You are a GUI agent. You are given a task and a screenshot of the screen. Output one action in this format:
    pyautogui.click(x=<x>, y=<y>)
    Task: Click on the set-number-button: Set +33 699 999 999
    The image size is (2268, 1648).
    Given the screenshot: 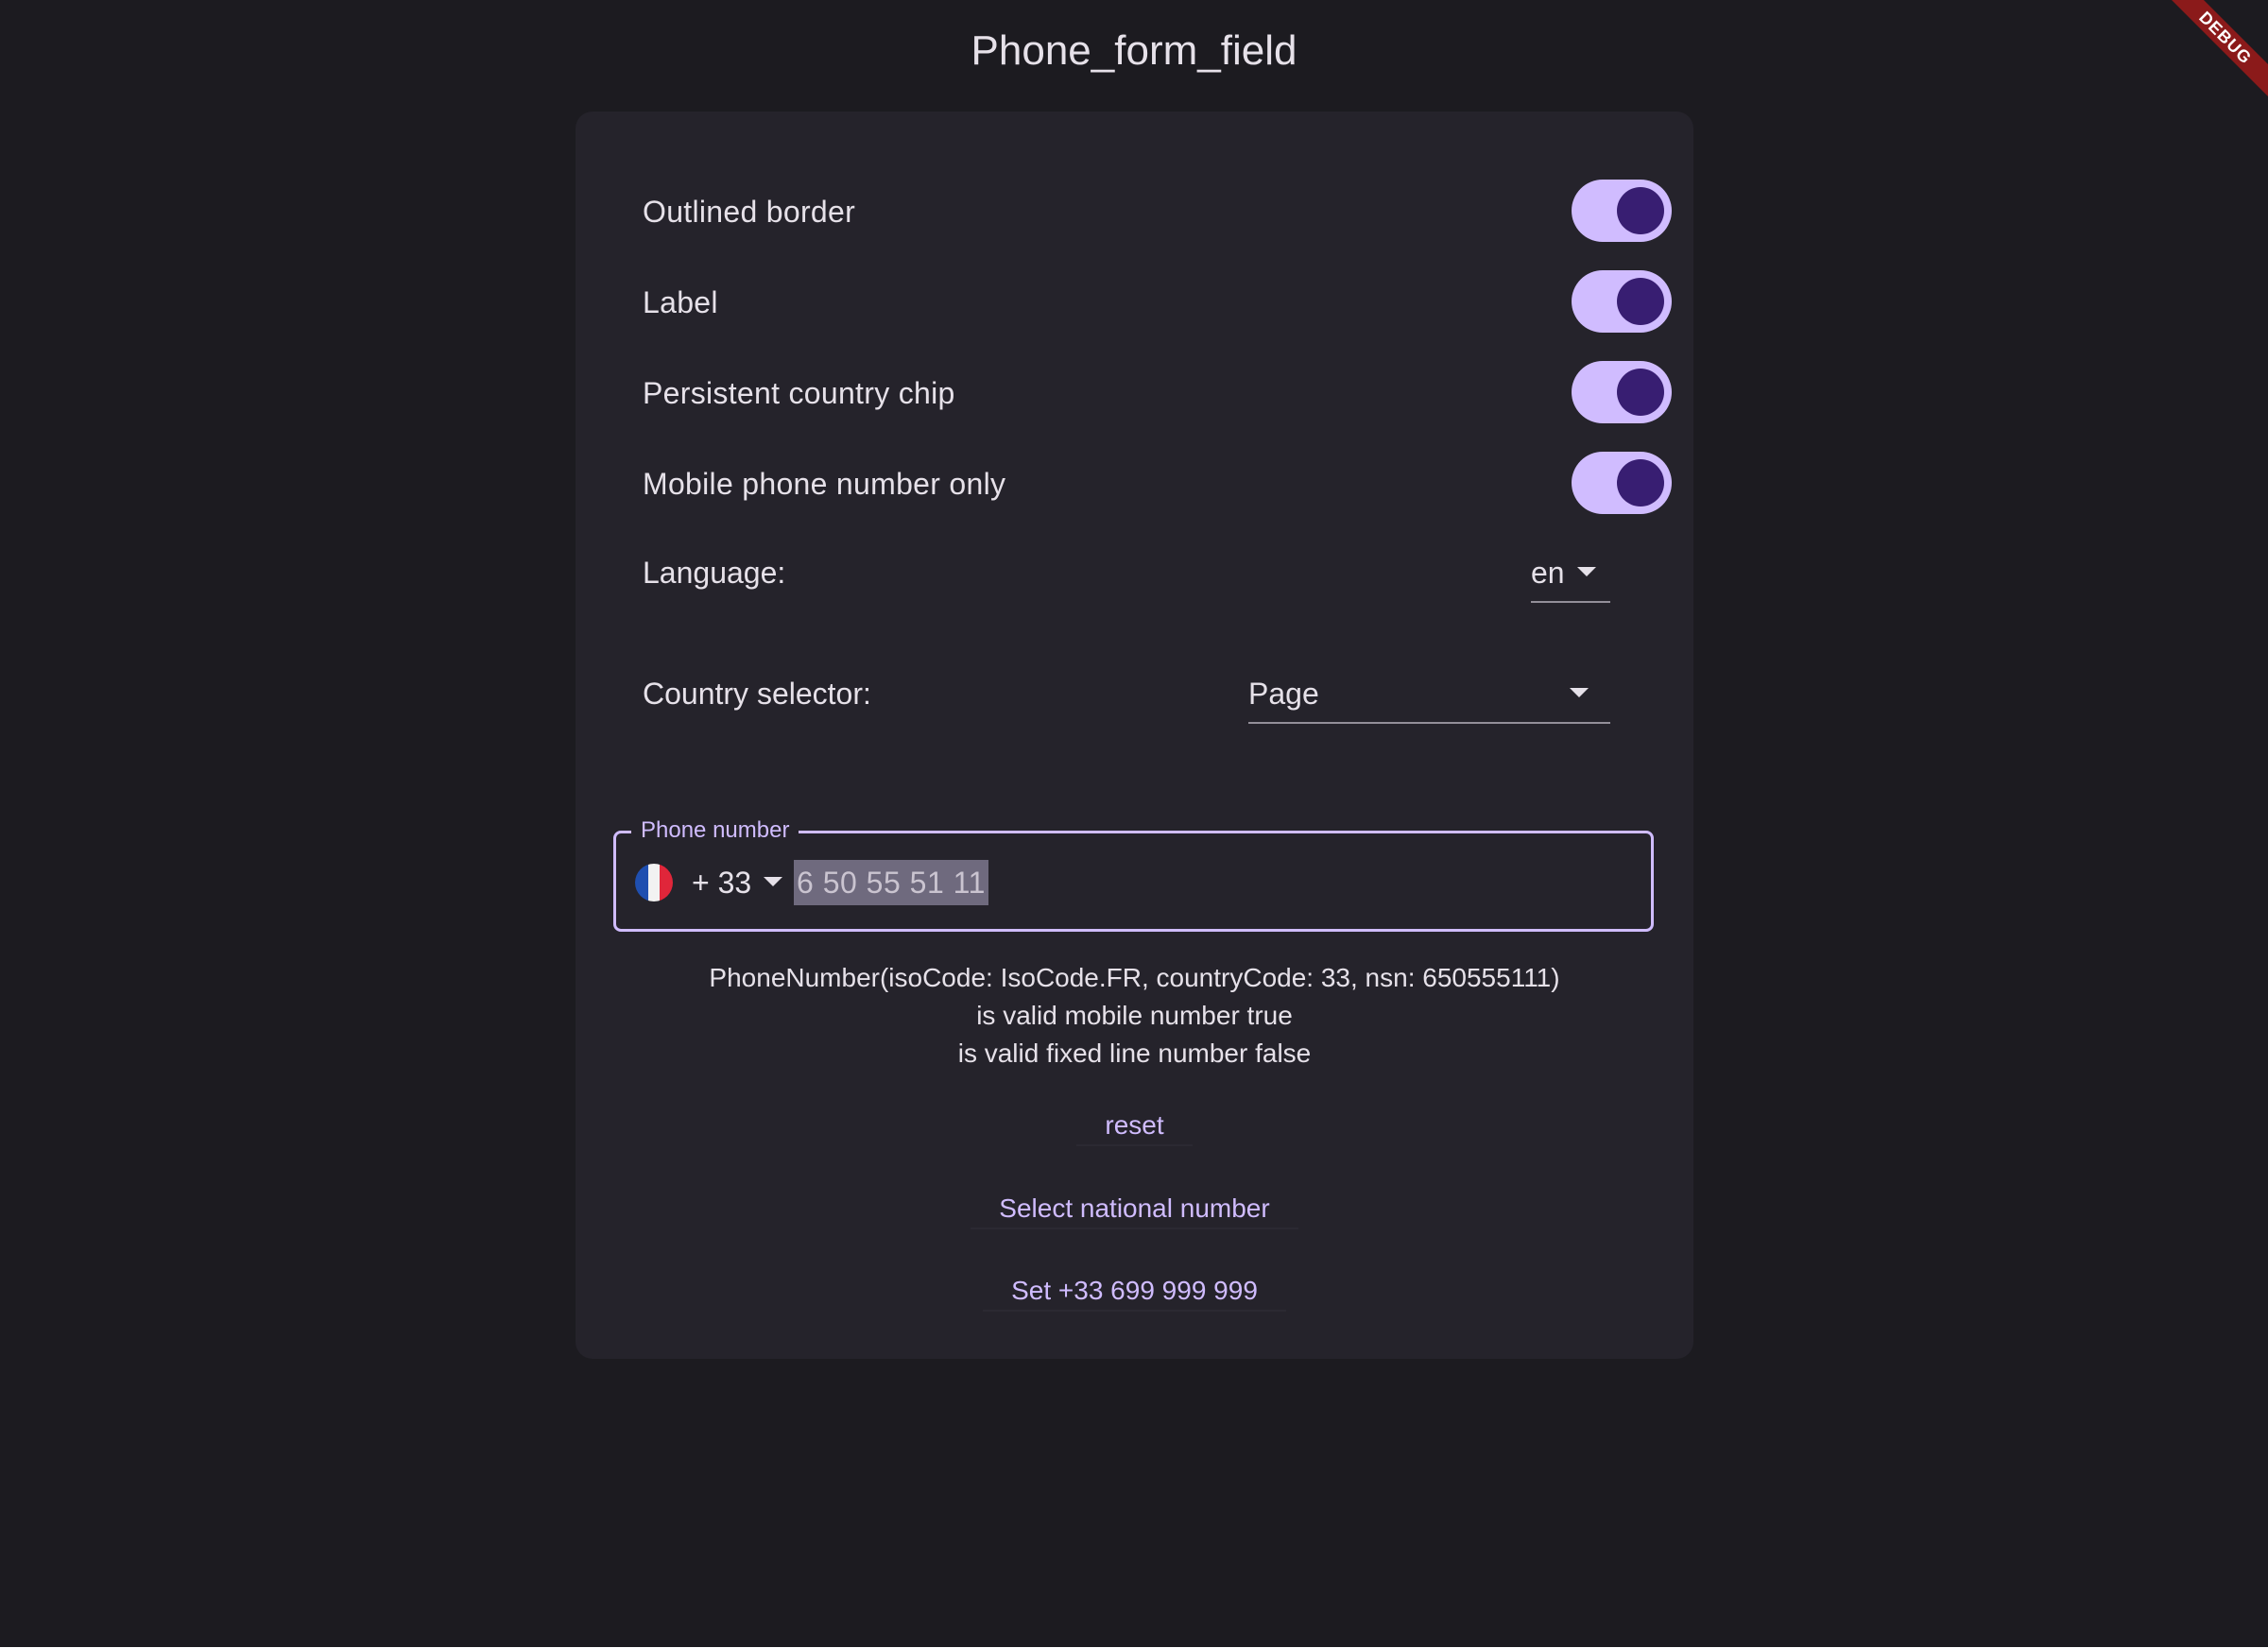 What is the action you would take?
    pyautogui.click(x=1134, y=1292)
    